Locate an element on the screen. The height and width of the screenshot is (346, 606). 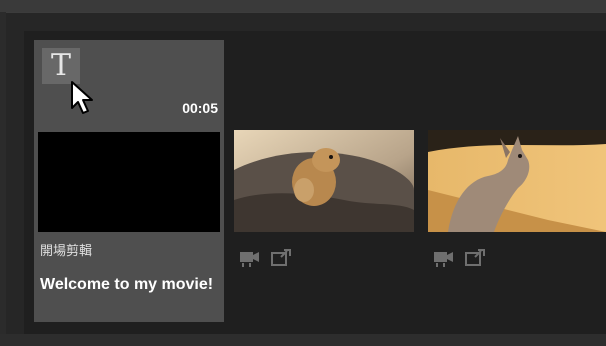
prairie-dog-thumbnail is located at coordinates (324, 181).